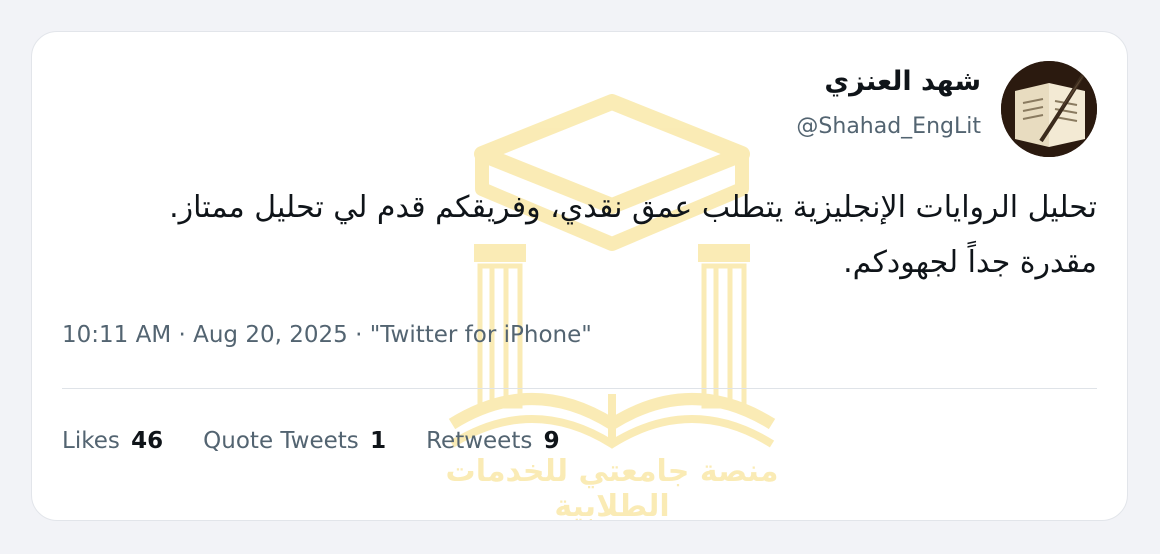 The height and width of the screenshot is (554, 1160). I want to click on watermark-text: منصة جامعتي للخدمات الطلابية, so click(612, 487).